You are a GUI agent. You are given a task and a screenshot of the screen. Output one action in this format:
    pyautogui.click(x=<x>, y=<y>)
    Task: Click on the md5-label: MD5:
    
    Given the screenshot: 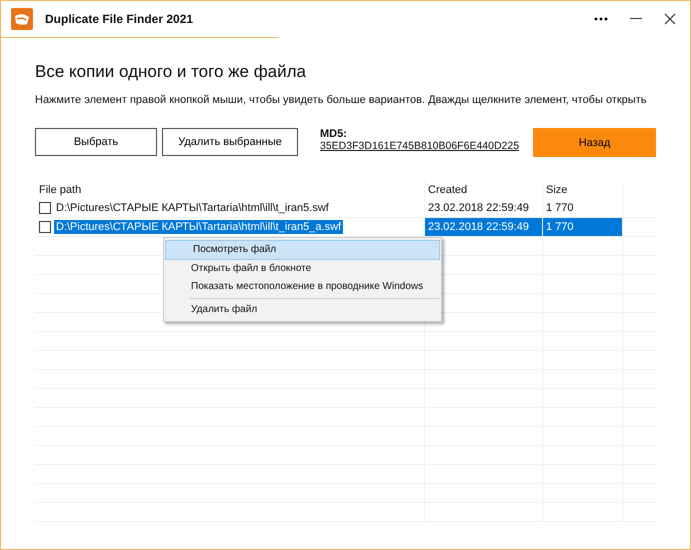 What is the action you would take?
    pyautogui.click(x=334, y=134)
    